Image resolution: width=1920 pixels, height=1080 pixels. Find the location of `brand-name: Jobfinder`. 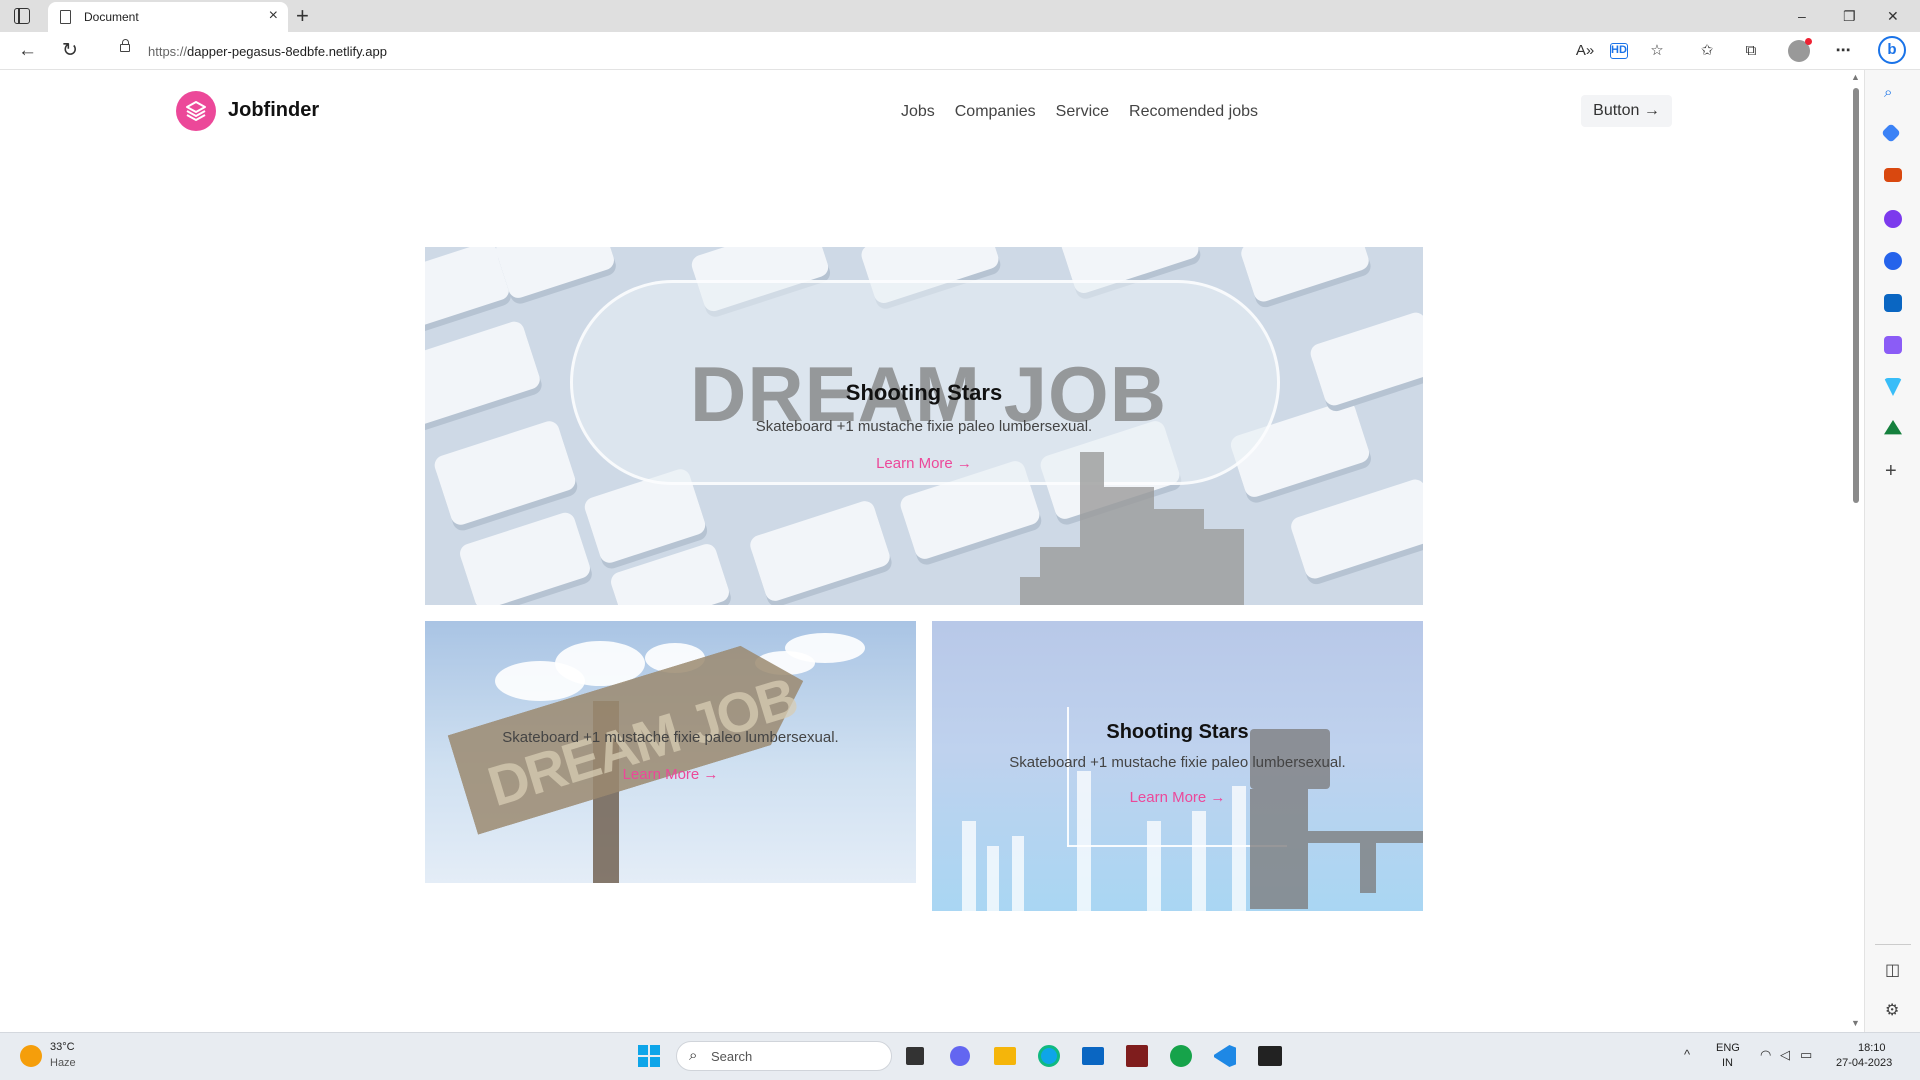

brand-name: Jobfinder is located at coordinates (273, 110).